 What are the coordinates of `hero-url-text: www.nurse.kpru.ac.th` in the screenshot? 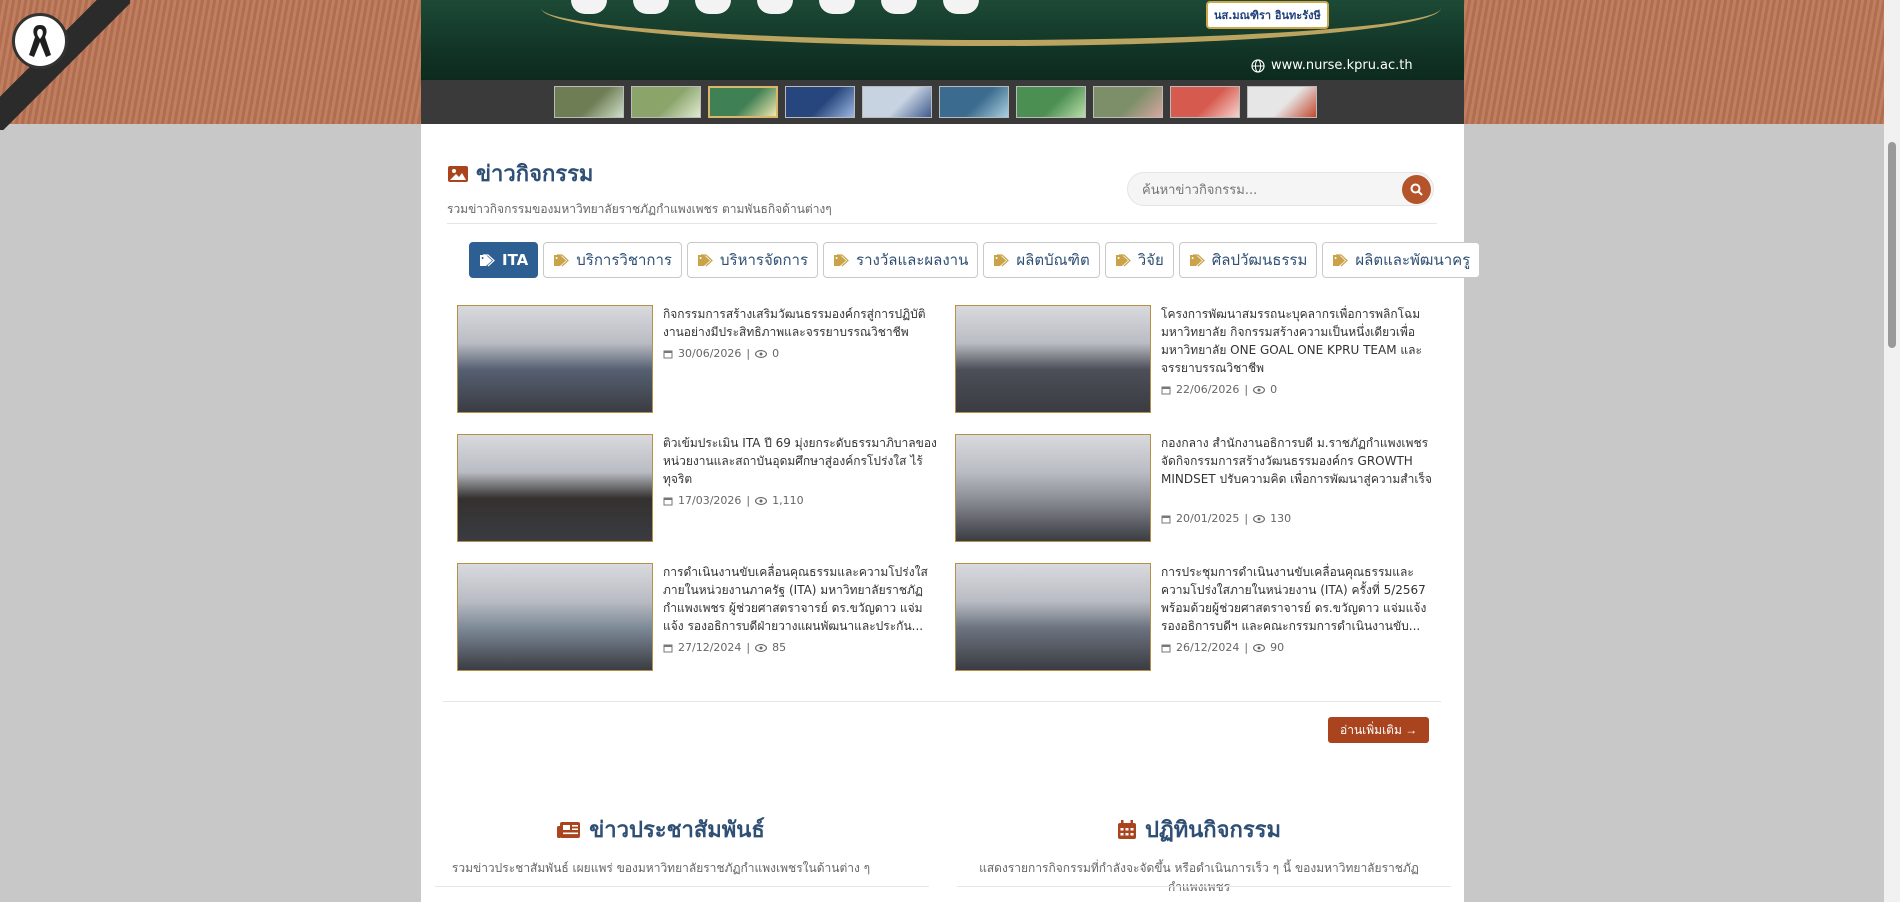 It's located at (1342, 65).